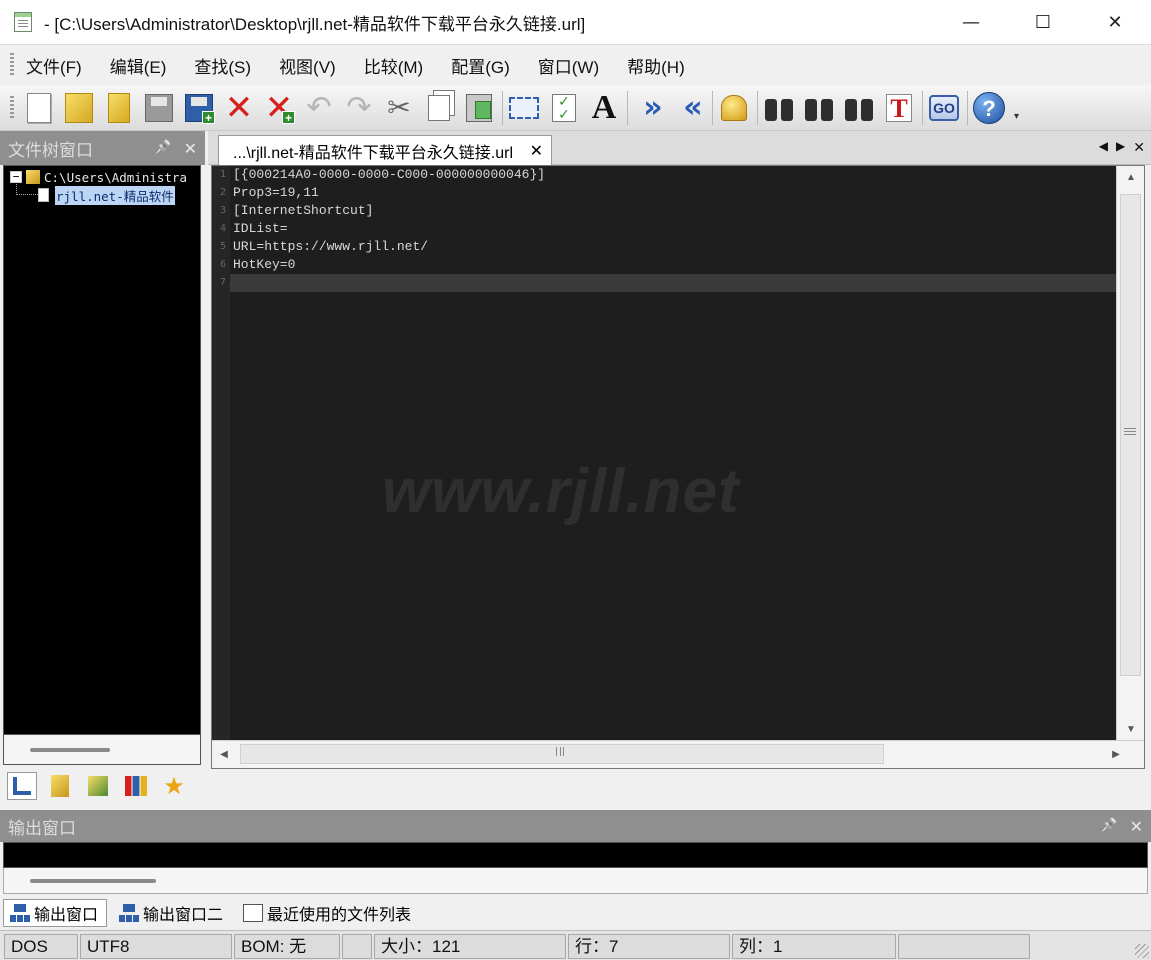  I want to click on undo-button: ↶, so click(319, 107).